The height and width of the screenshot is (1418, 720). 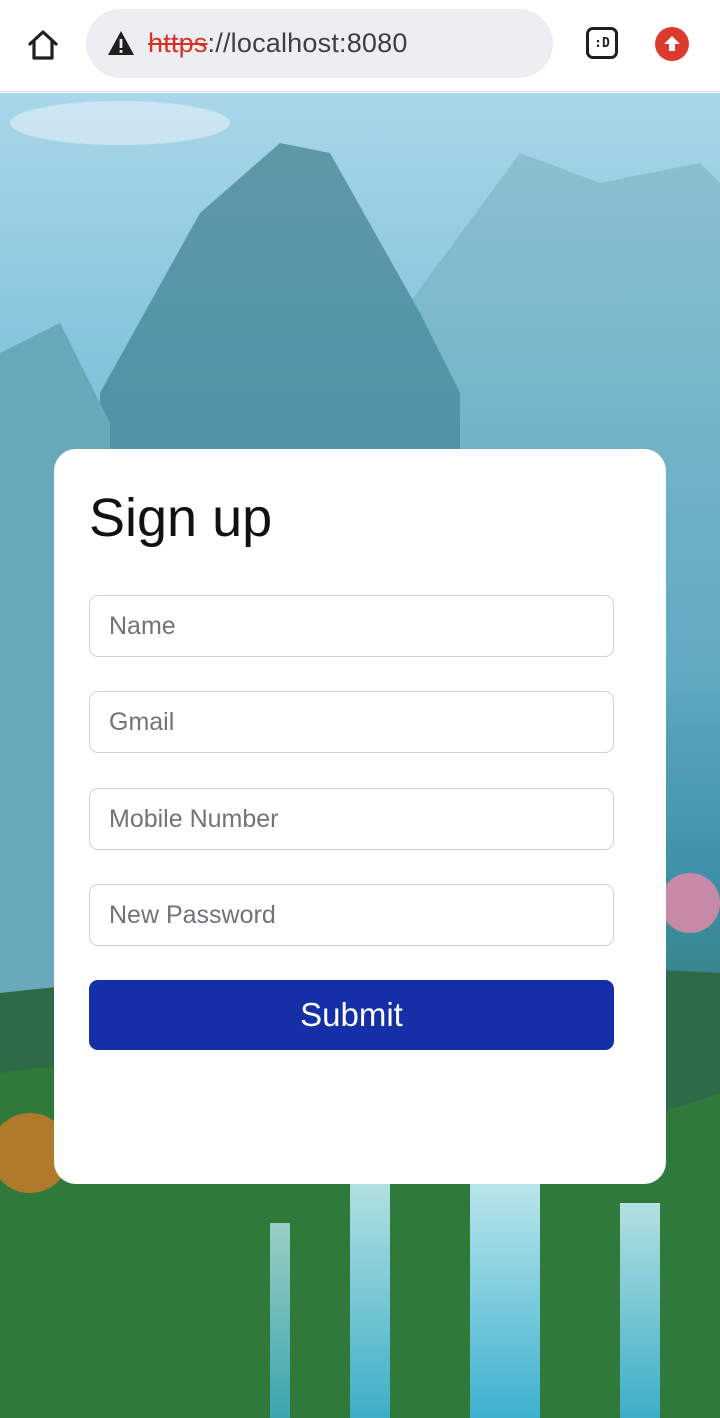 What do you see at coordinates (178, 43) in the screenshot?
I see `url-scheme: https` at bounding box center [178, 43].